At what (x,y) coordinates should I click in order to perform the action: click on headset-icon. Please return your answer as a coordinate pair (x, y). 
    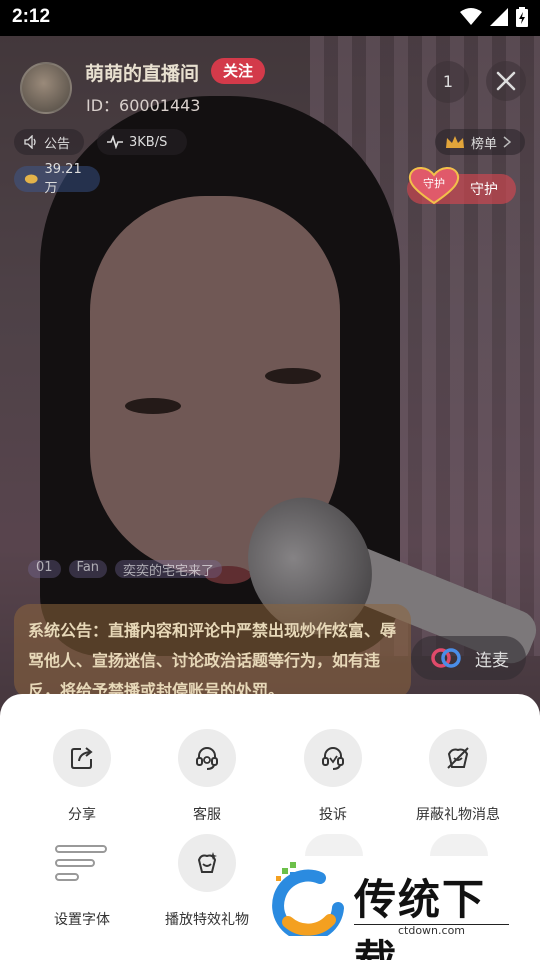
    Looking at the image, I should click on (207, 758).